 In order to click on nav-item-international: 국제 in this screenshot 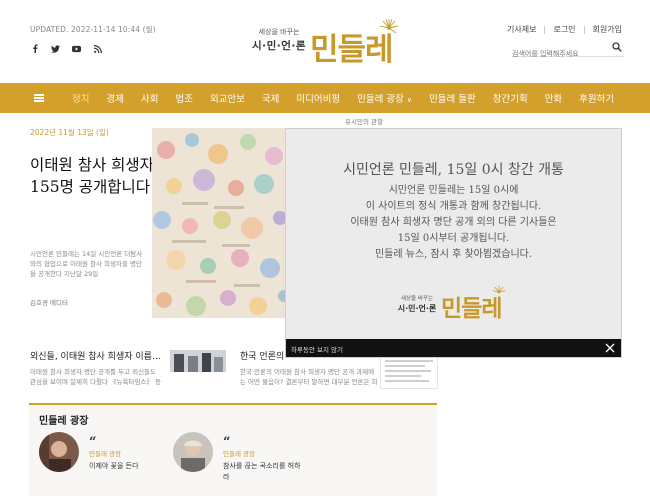, I will do `click(270, 98)`.